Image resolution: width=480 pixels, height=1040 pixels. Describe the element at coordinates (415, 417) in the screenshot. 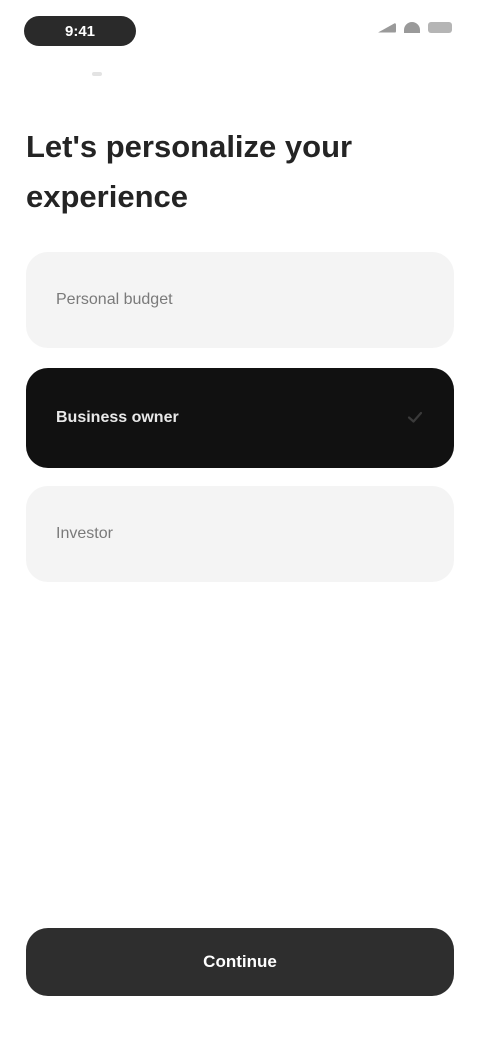

I see `check-icon` at that location.